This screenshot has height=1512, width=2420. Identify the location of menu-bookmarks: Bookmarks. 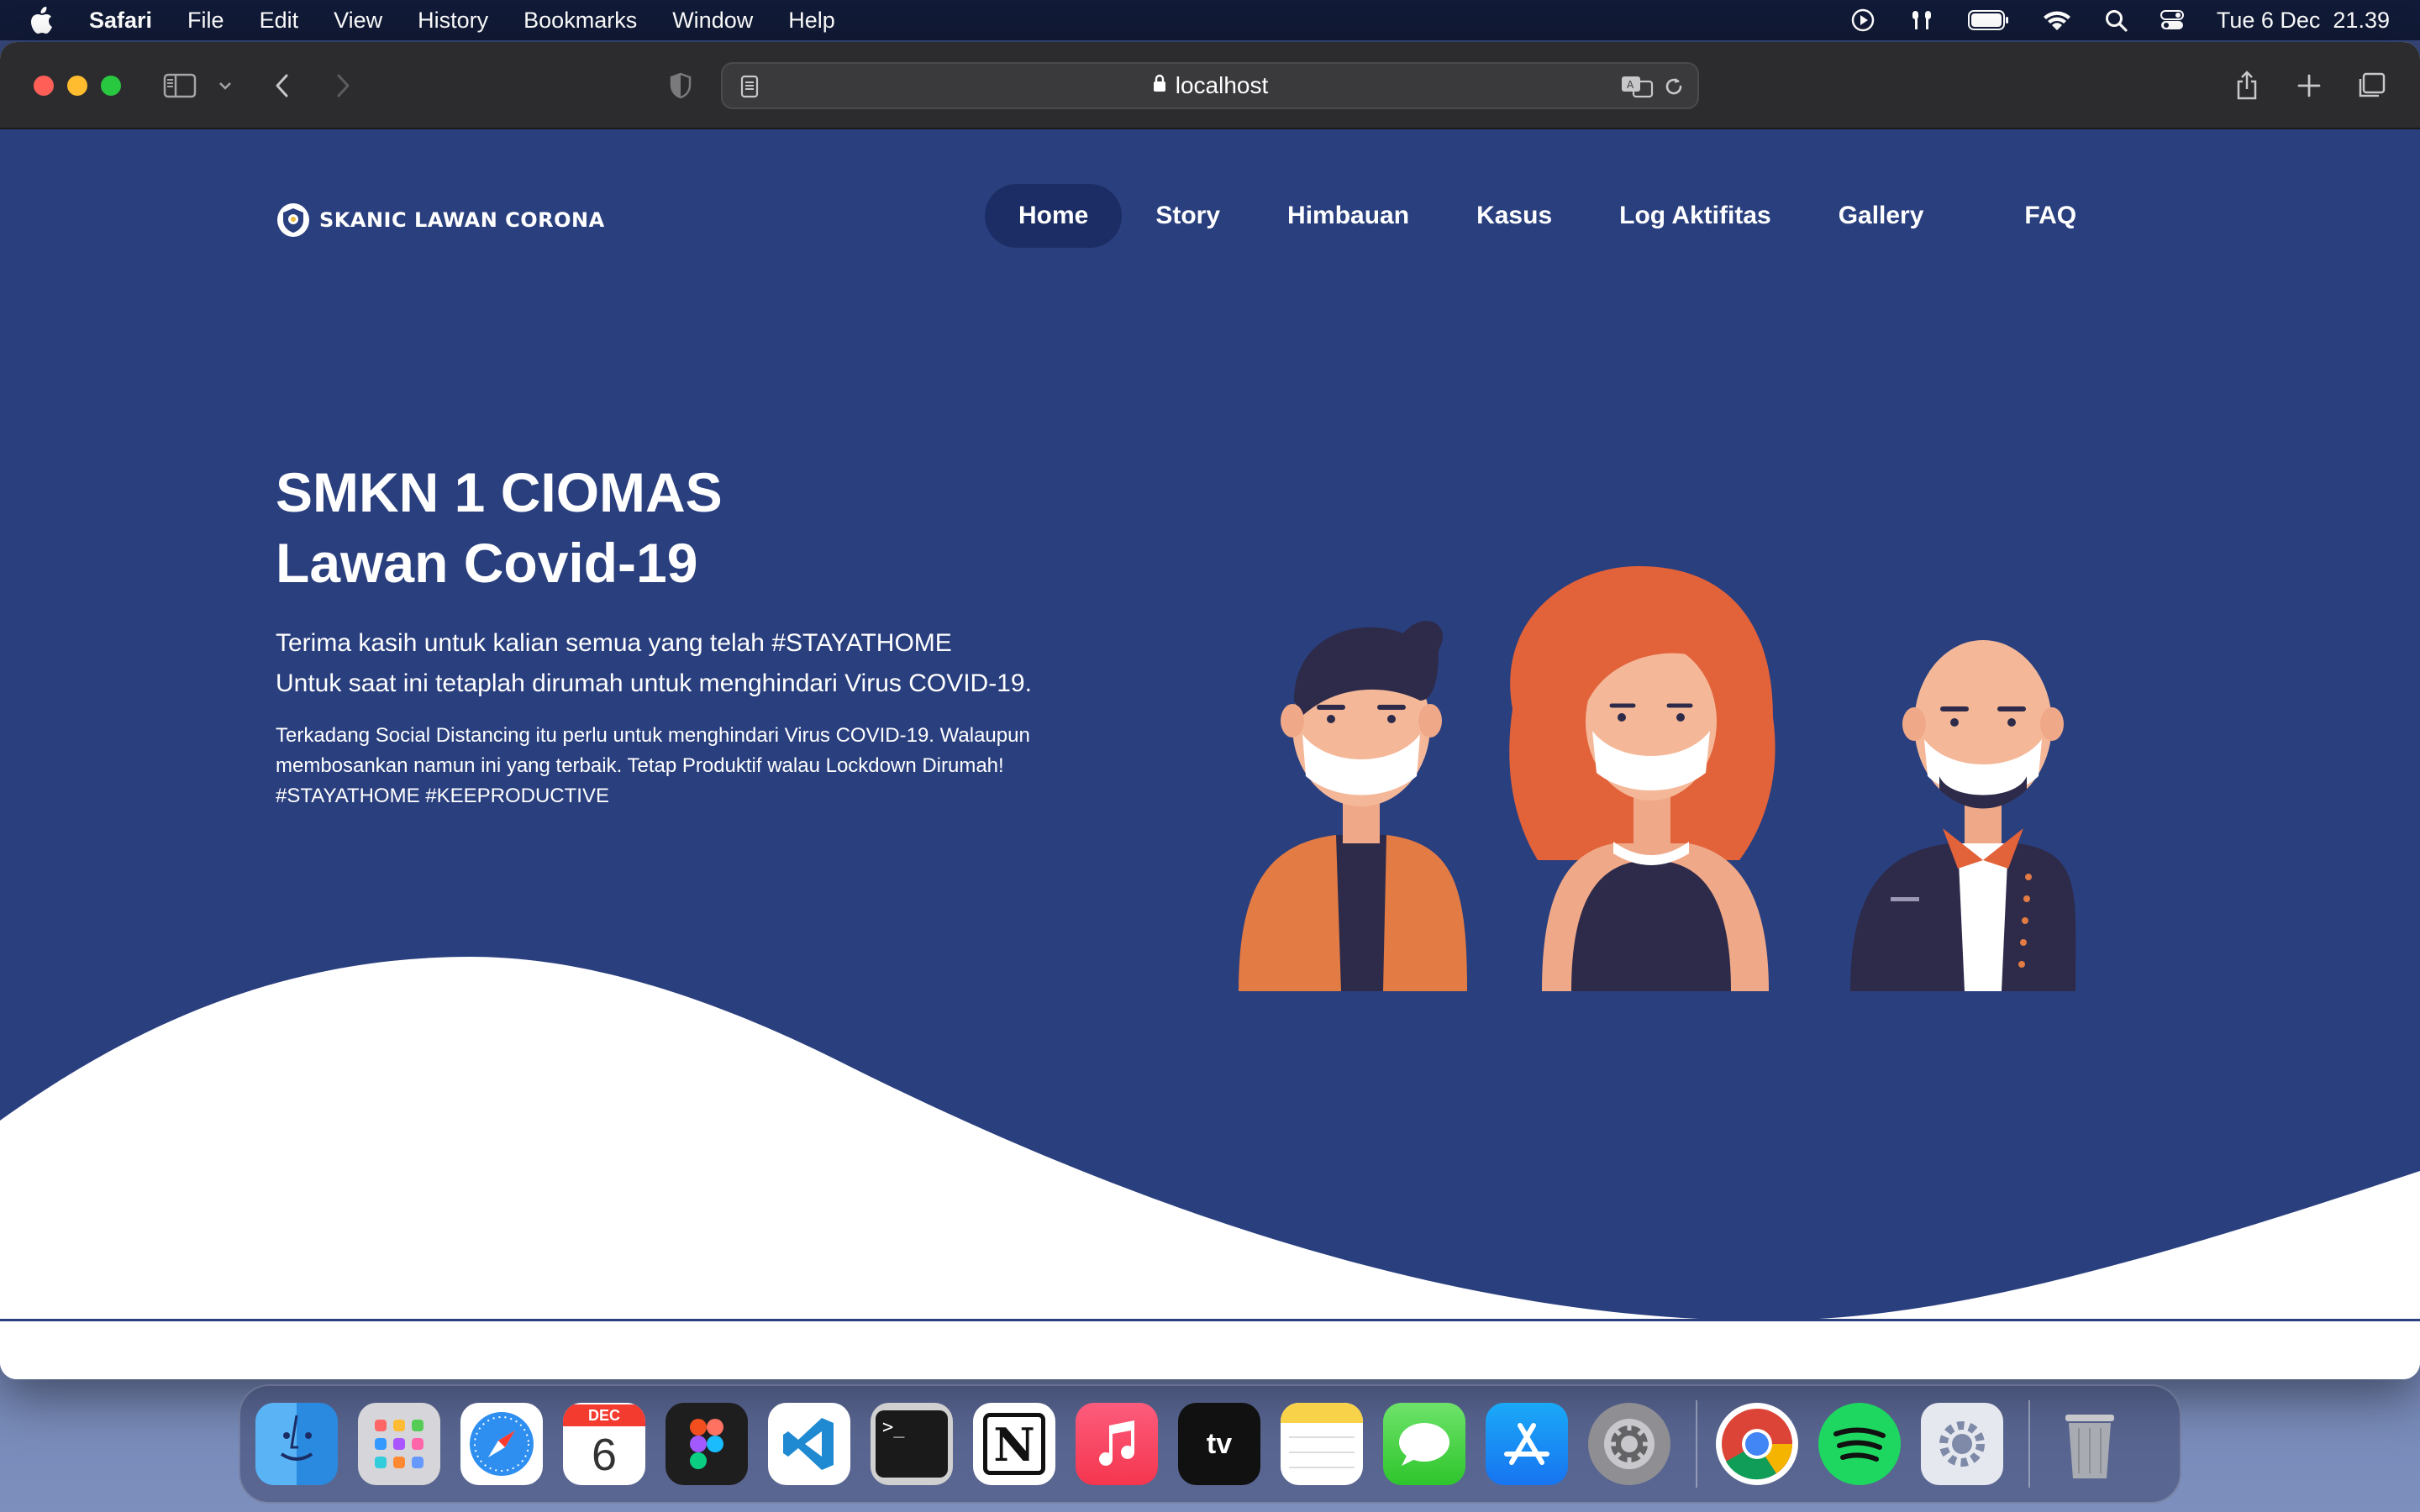
(580, 21).